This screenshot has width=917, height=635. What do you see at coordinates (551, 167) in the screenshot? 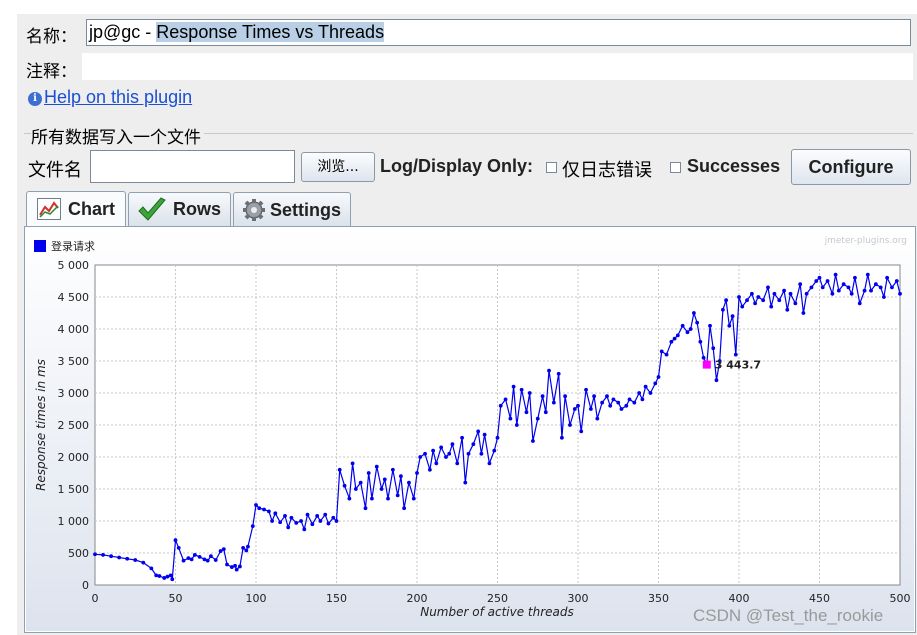
I see `errors-checkbox` at bounding box center [551, 167].